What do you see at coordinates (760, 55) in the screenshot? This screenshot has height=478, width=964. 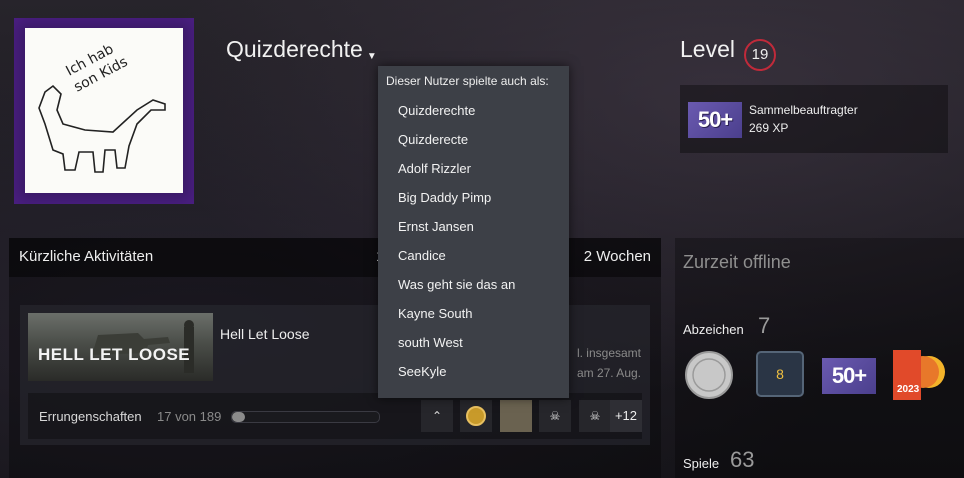 I see `level-badge: 19` at bounding box center [760, 55].